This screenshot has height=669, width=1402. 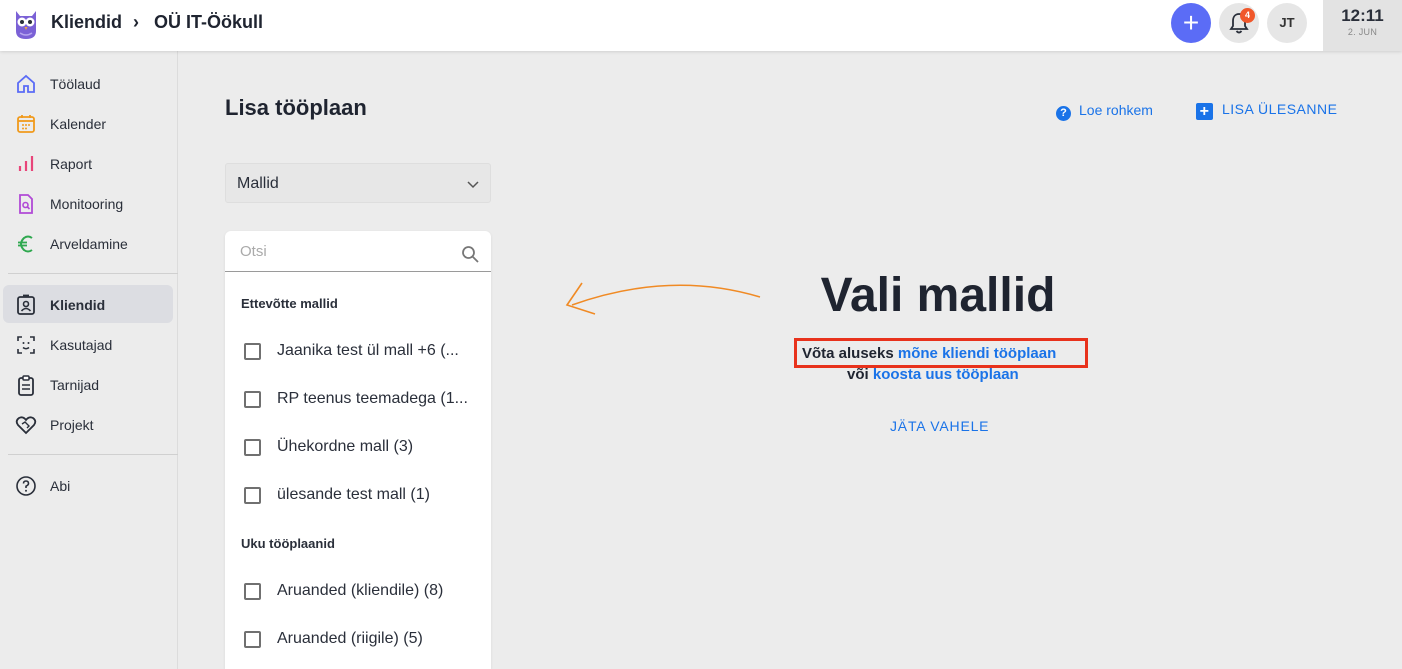 I want to click on sidebar-item-label: Kliendid, so click(x=78, y=305).